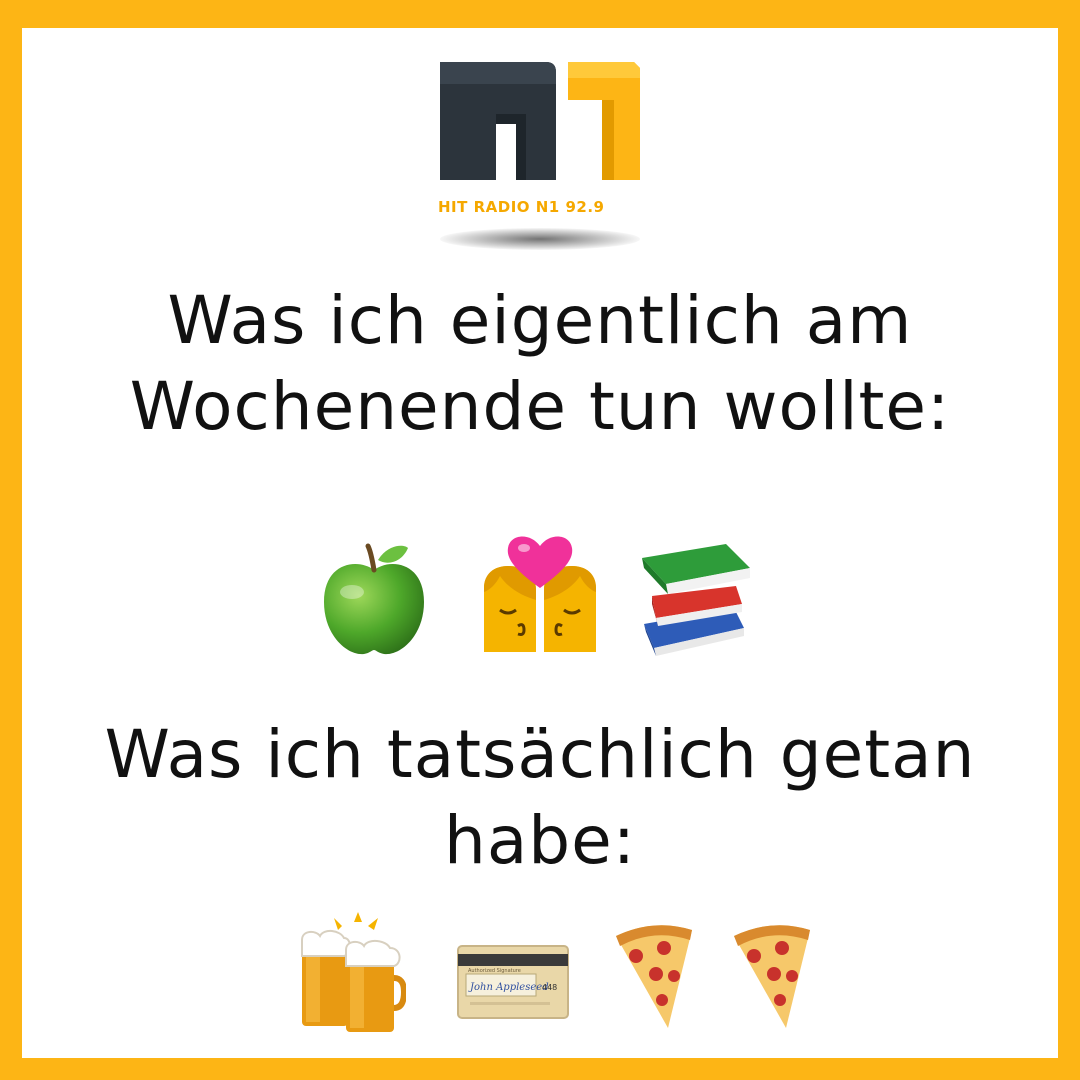  What do you see at coordinates (540, 121) in the screenshot?
I see `n1-logo-mark-icon` at bounding box center [540, 121].